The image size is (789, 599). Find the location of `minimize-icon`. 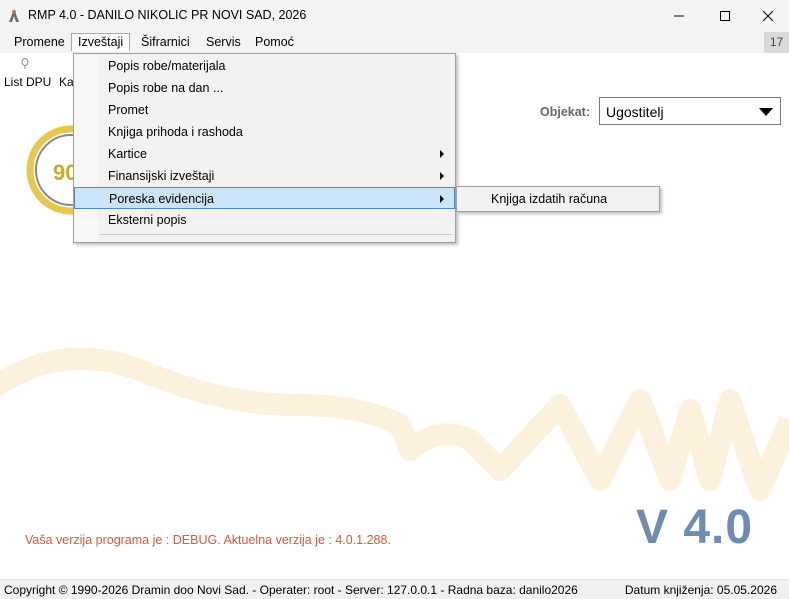

minimize-icon is located at coordinates (679, 15).